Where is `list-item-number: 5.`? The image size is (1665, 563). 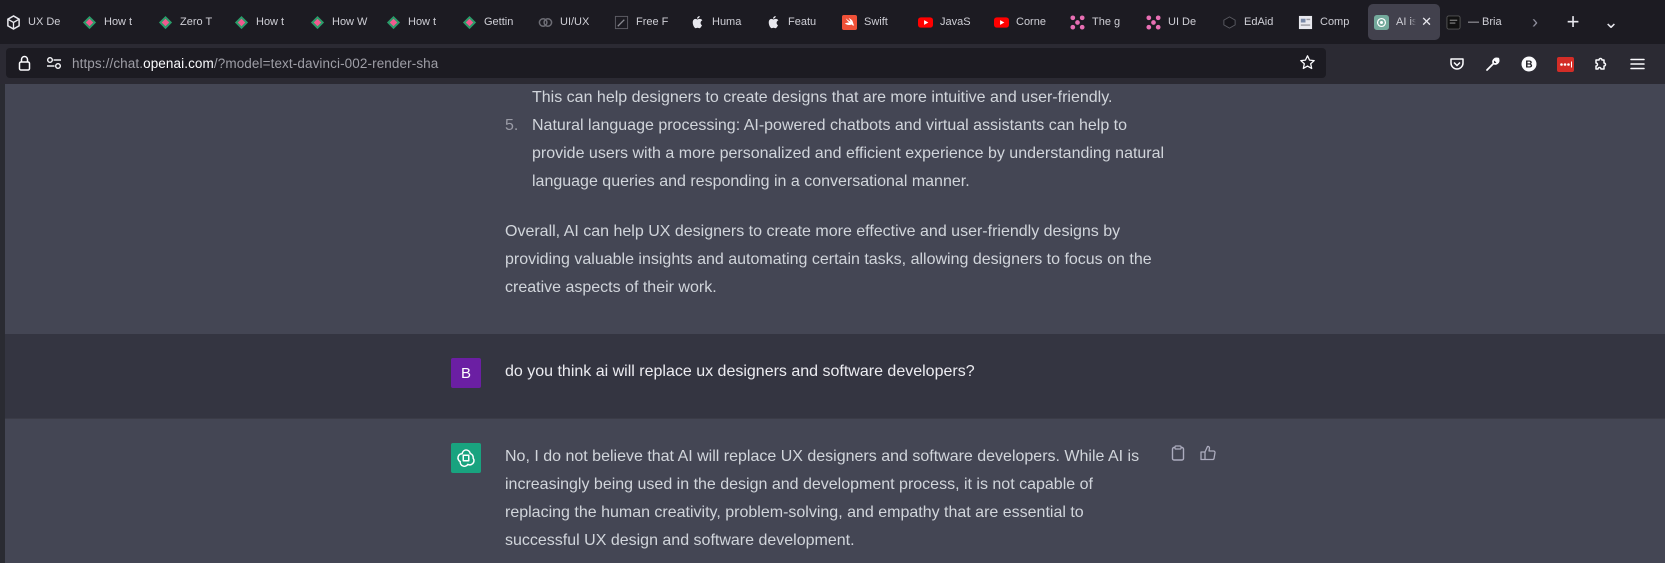
list-item-number: 5. is located at coordinates (512, 125).